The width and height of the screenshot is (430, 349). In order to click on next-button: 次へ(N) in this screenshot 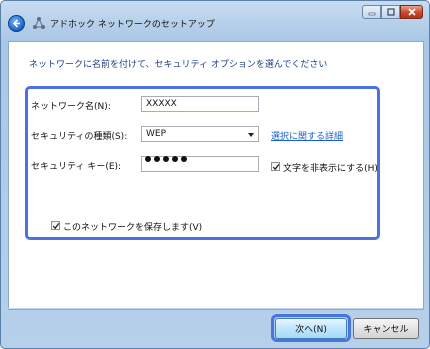, I will do `click(311, 328)`.